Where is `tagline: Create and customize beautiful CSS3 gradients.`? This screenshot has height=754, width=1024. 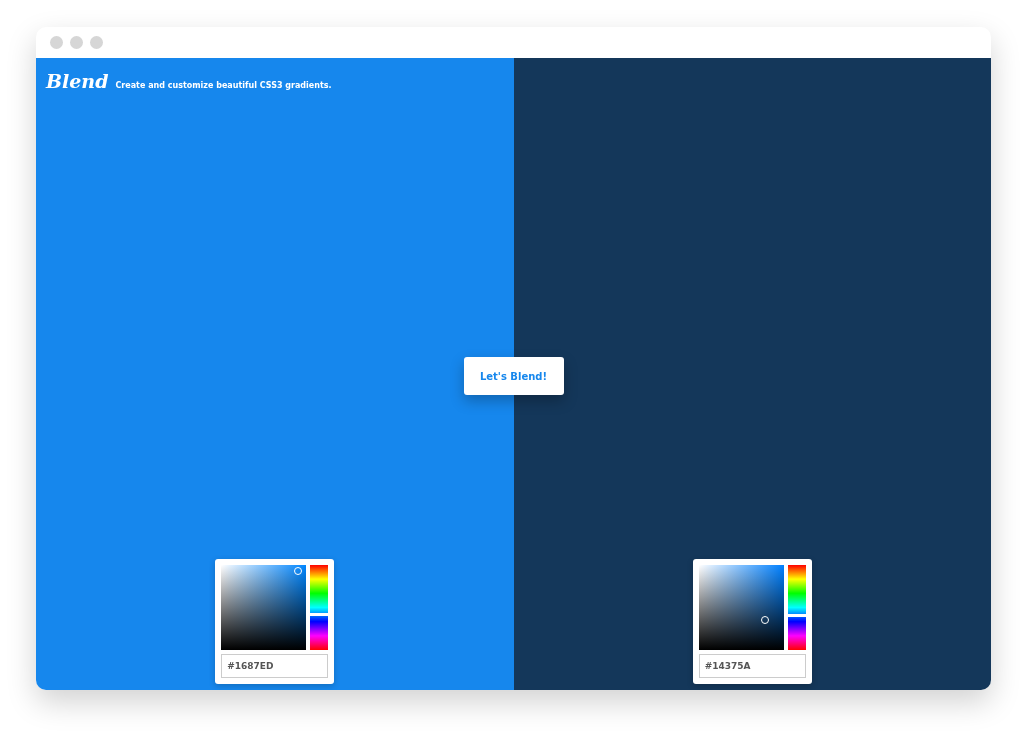 tagline: Create and customize beautiful CSS3 gradients. is located at coordinates (223, 85).